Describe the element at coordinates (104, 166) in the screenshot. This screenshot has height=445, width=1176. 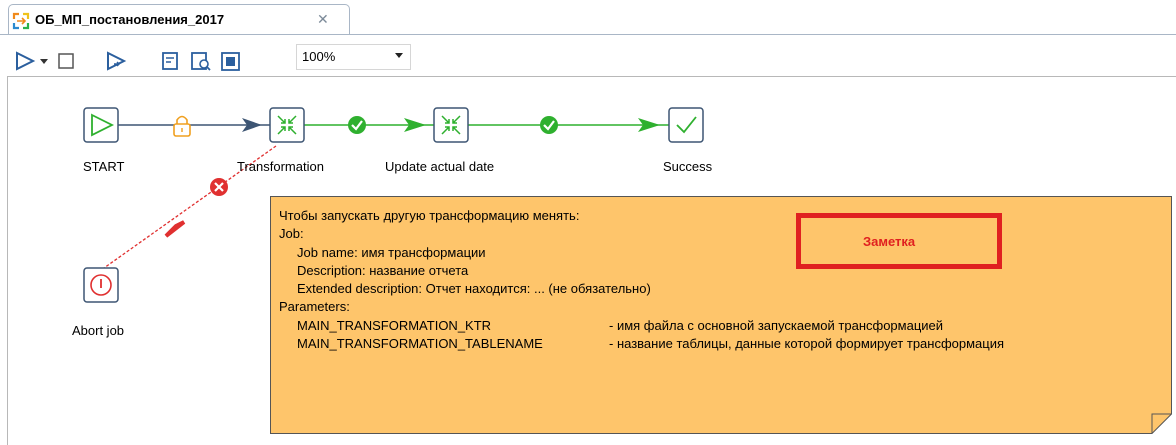
I see `node-label-start: START` at that location.